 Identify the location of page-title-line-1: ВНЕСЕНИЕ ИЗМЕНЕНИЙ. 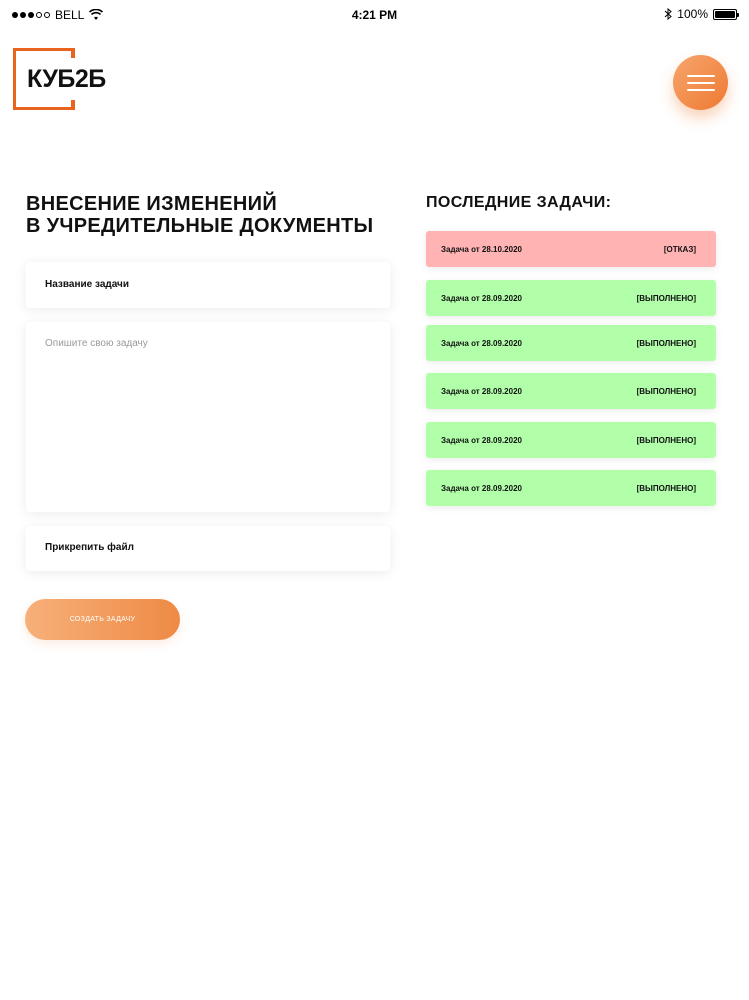
(152, 204).